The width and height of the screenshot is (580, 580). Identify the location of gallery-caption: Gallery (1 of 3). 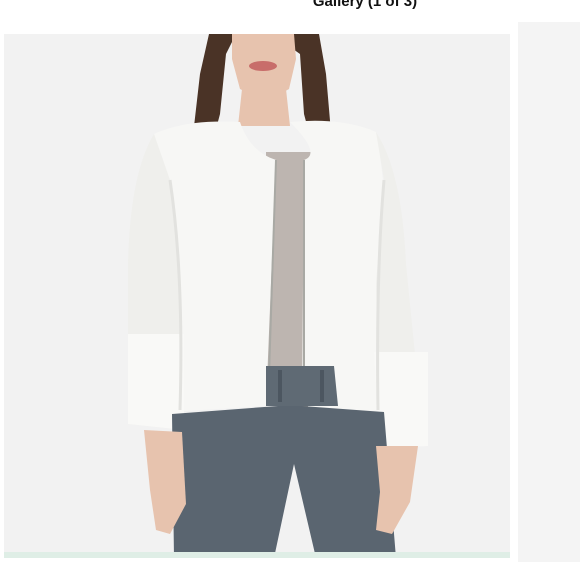
(365, 5).